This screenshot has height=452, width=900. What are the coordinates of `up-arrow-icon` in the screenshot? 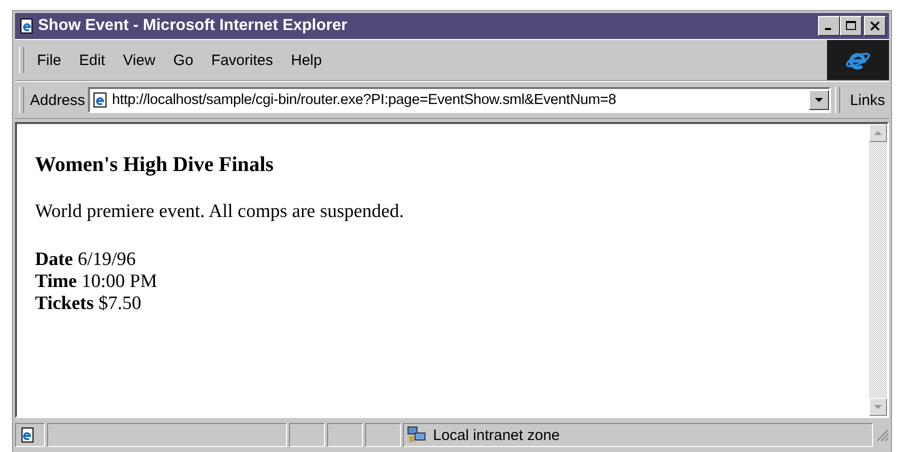 It's located at (878, 133).